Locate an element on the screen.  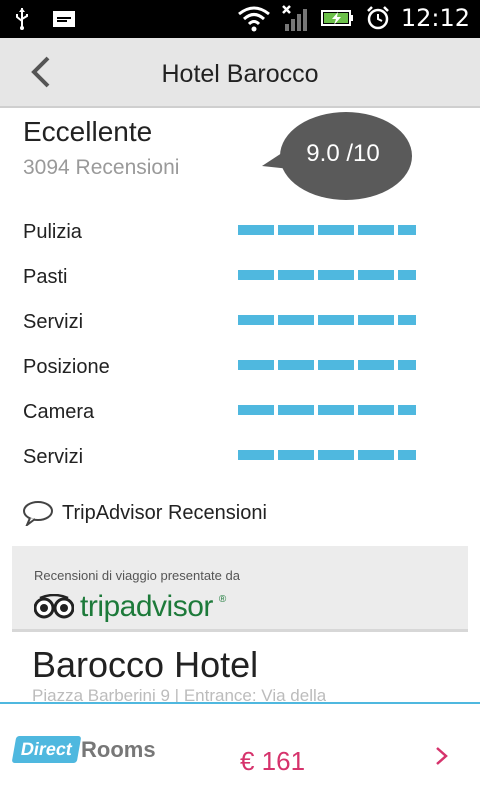
category-row: Pulizia is located at coordinates (223, 233).